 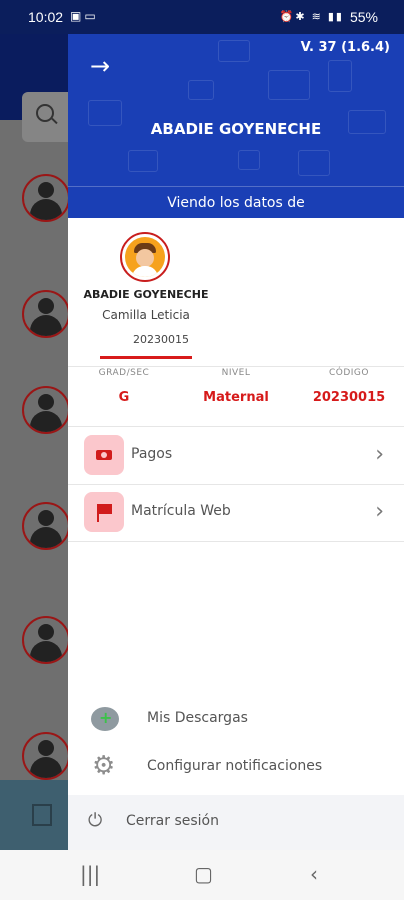 I want to click on home-icon: ▢, so click(x=203, y=874).